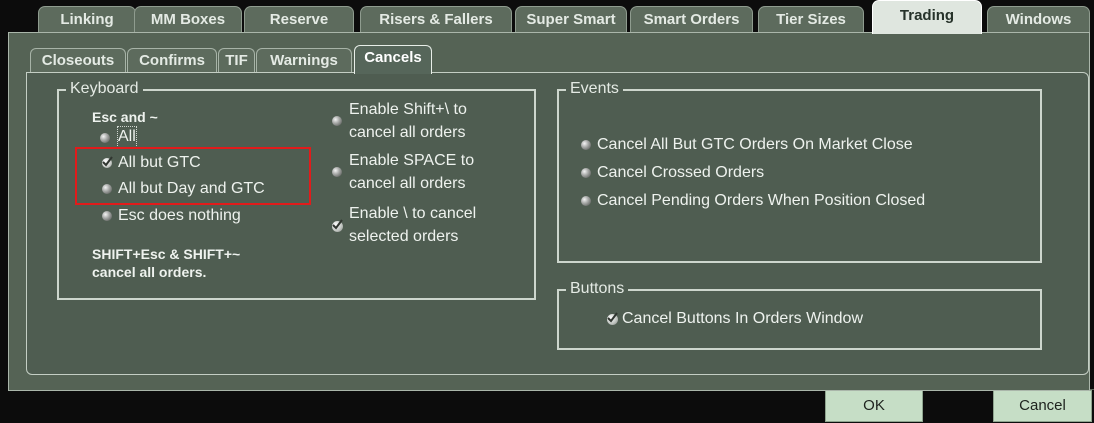 Image resolution: width=1094 pixels, height=423 pixels. Describe the element at coordinates (188, 19) in the screenshot. I see `tab-mm-boxes: MM Boxes` at that location.